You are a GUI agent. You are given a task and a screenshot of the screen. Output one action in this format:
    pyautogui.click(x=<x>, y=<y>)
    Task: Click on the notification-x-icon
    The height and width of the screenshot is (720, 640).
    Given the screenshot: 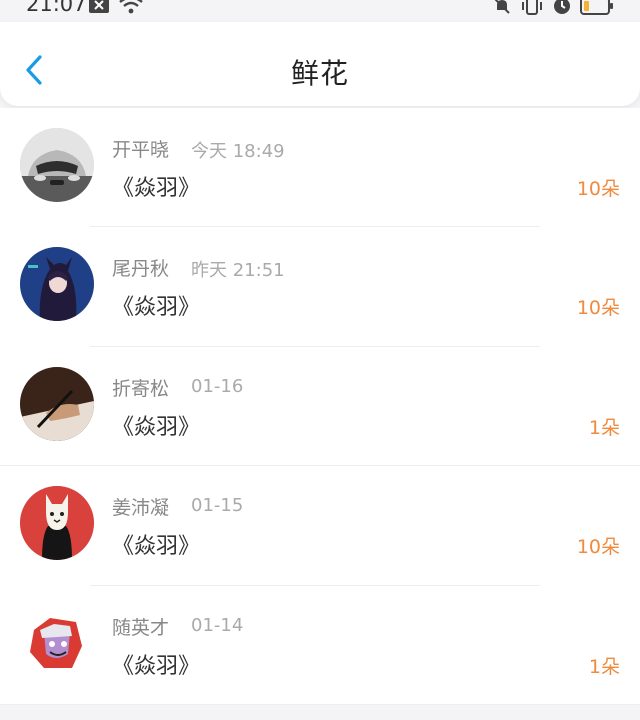 What is the action you would take?
    pyautogui.click(x=99, y=6)
    